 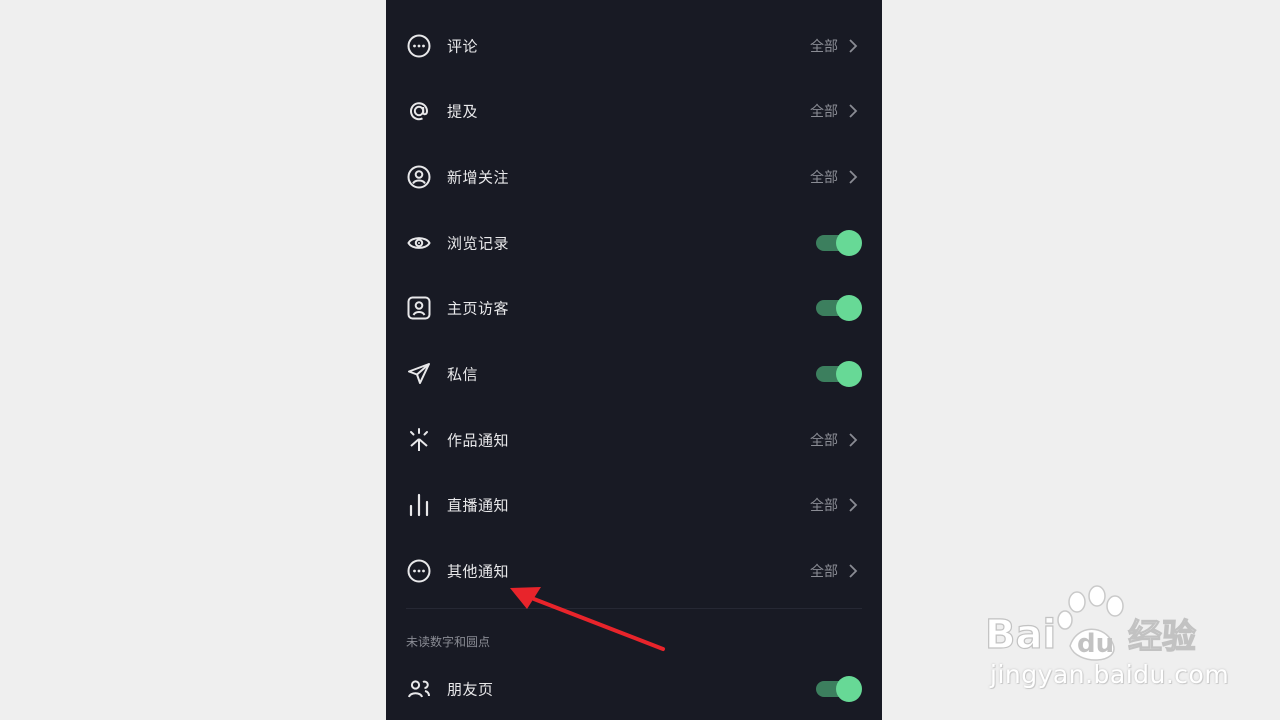 I want to click on watermark-url: jingyan.baidu.com, so click(x=1110, y=674).